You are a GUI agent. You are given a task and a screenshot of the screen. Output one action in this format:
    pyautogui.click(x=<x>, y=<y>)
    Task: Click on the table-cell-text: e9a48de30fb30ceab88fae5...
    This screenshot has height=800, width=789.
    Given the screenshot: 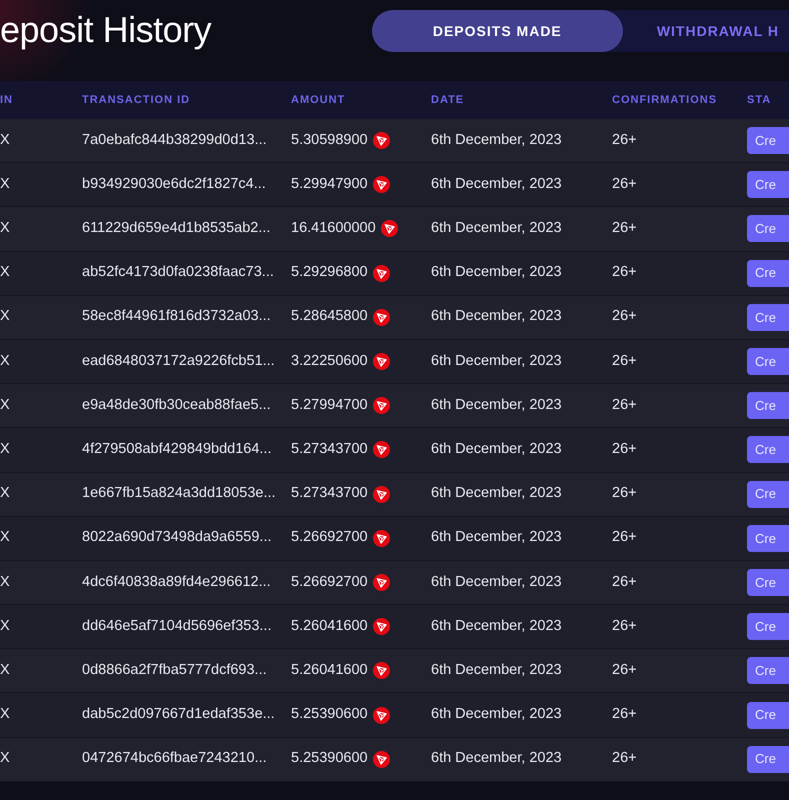 What is the action you would take?
    pyautogui.click(x=177, y=405)
    